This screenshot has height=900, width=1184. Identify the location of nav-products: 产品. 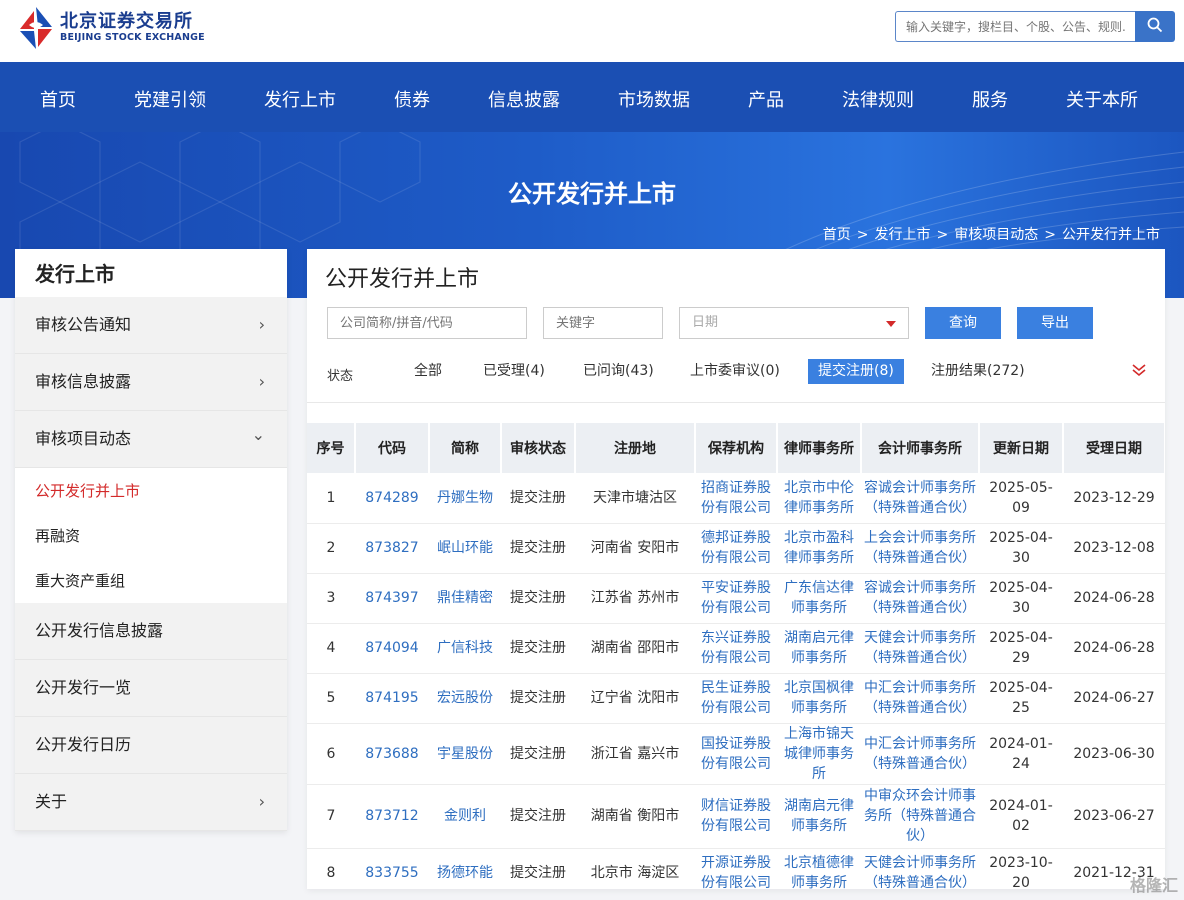
(766, 99).